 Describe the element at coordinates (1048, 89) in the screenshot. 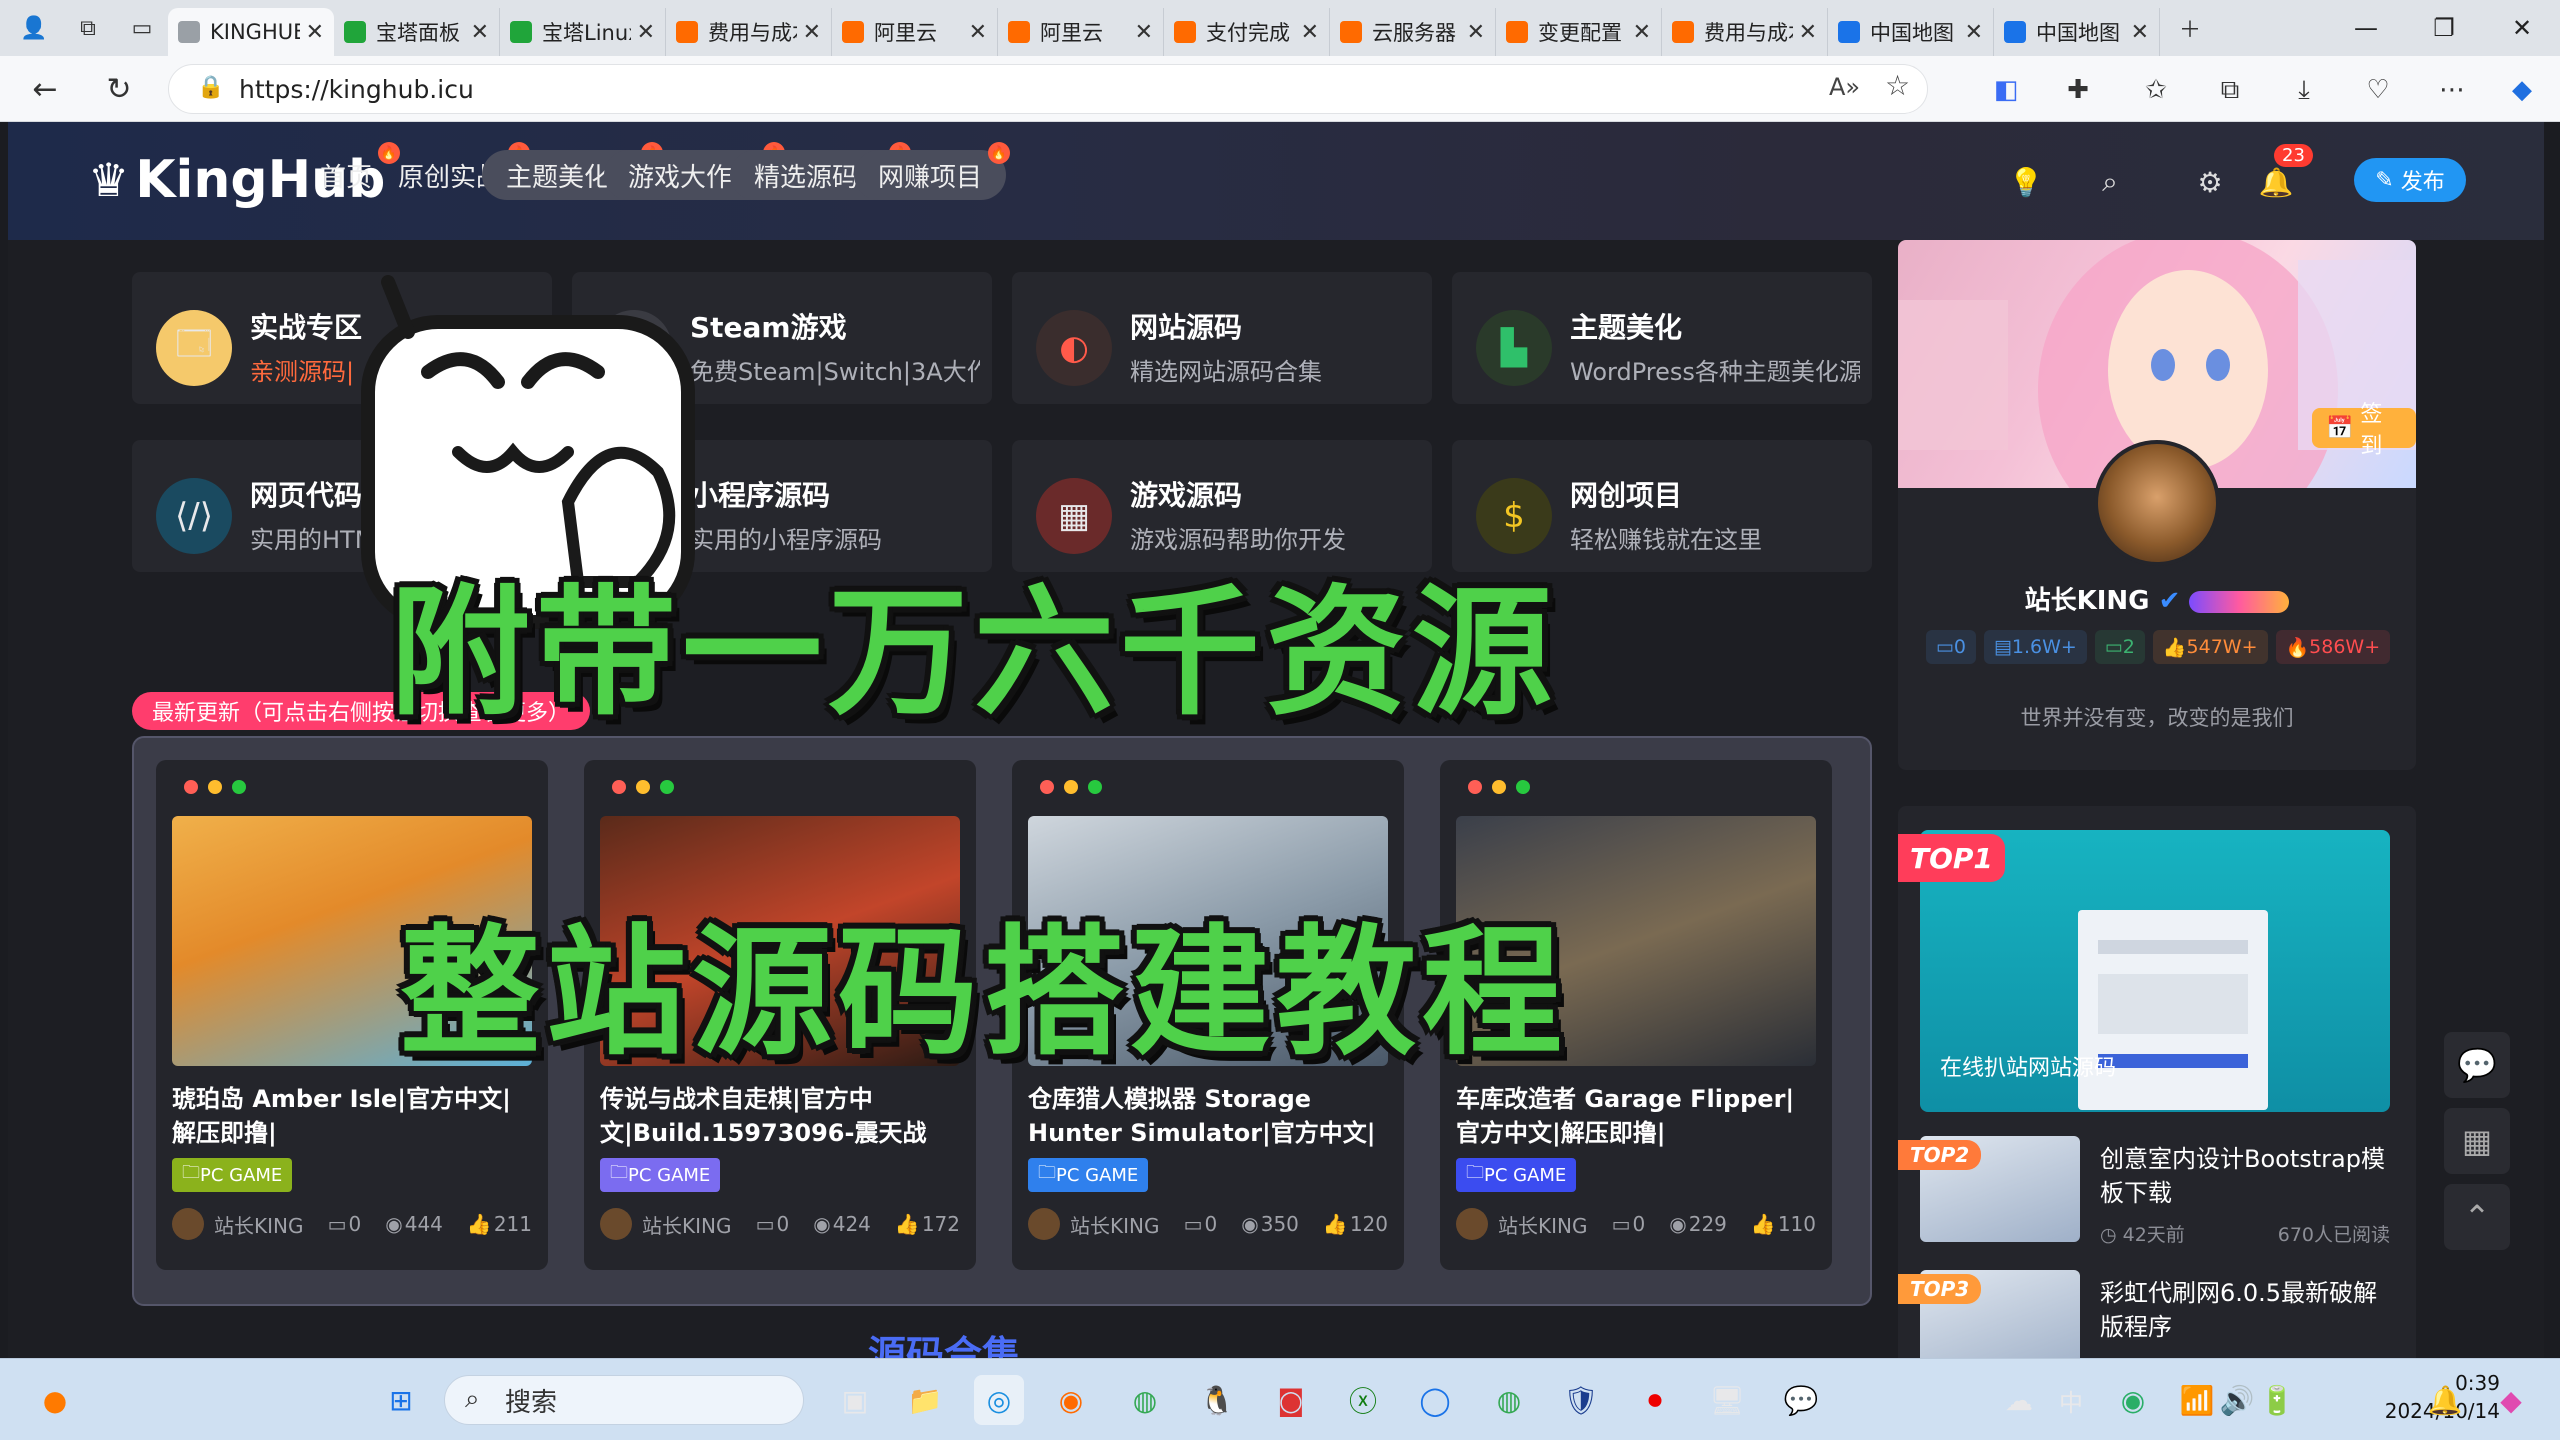

I see `url-field: 🔒 https://kinghub.icu A» ☆` at that location.